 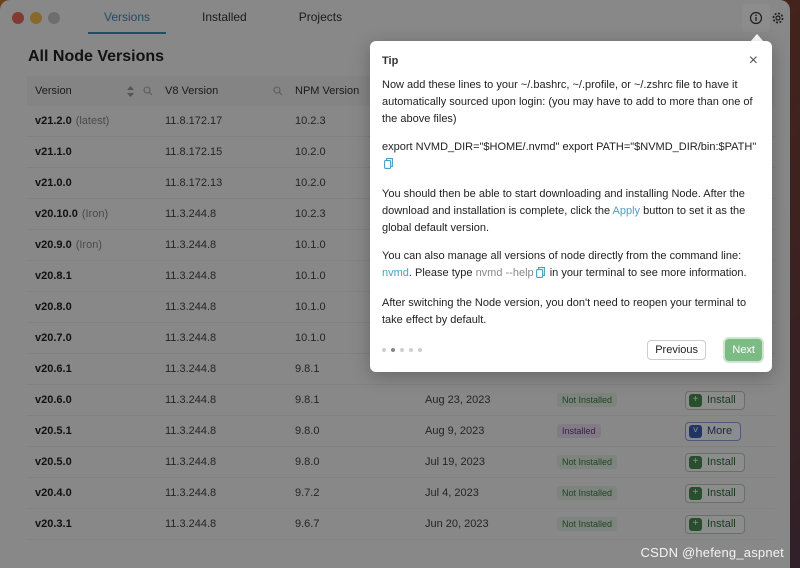 I want to click on tip-title: Tip, so click(x=390, y=61).